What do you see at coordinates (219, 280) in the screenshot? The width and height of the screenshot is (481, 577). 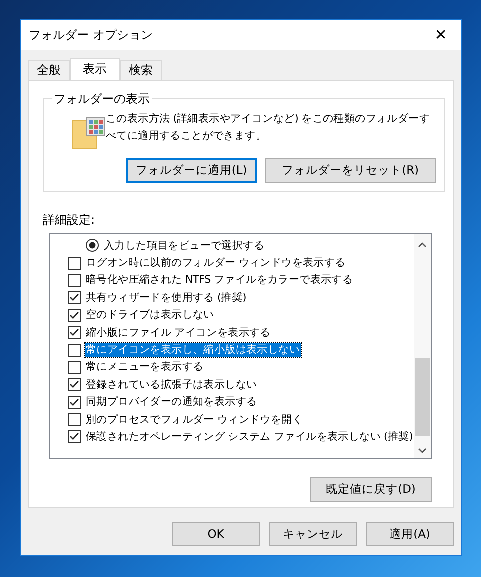 I see `option-label: 暗号化や圧縮された NTFS ファイルをカラーで表示する` at bounding box center [219, 280].